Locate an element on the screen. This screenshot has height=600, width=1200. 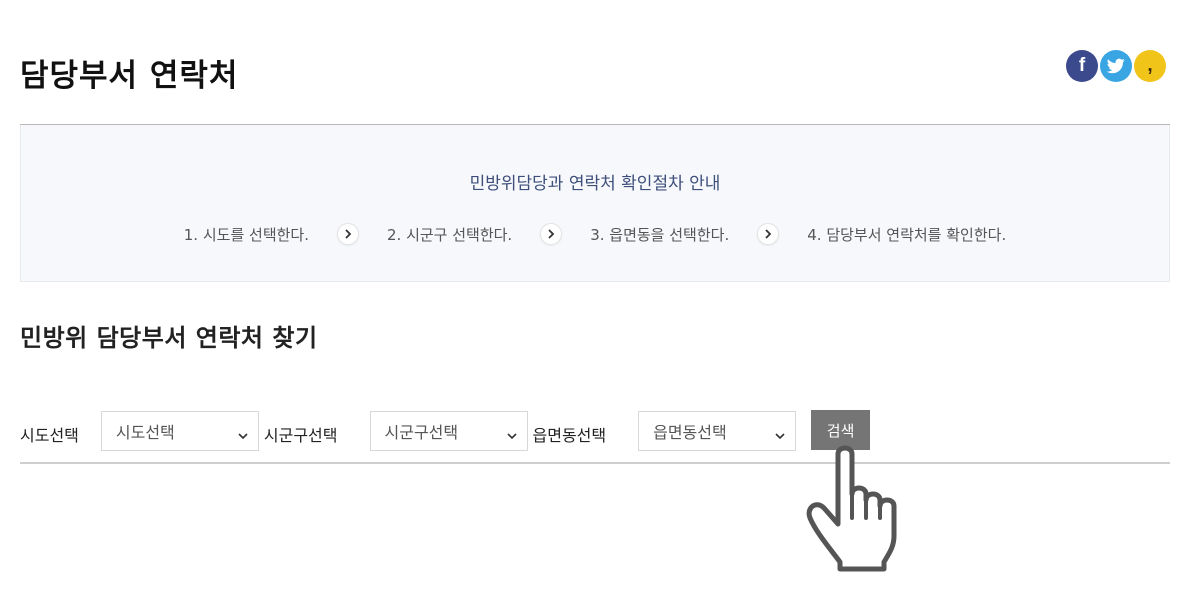
hand-pointer-icon is located at coordinates (859, 508).